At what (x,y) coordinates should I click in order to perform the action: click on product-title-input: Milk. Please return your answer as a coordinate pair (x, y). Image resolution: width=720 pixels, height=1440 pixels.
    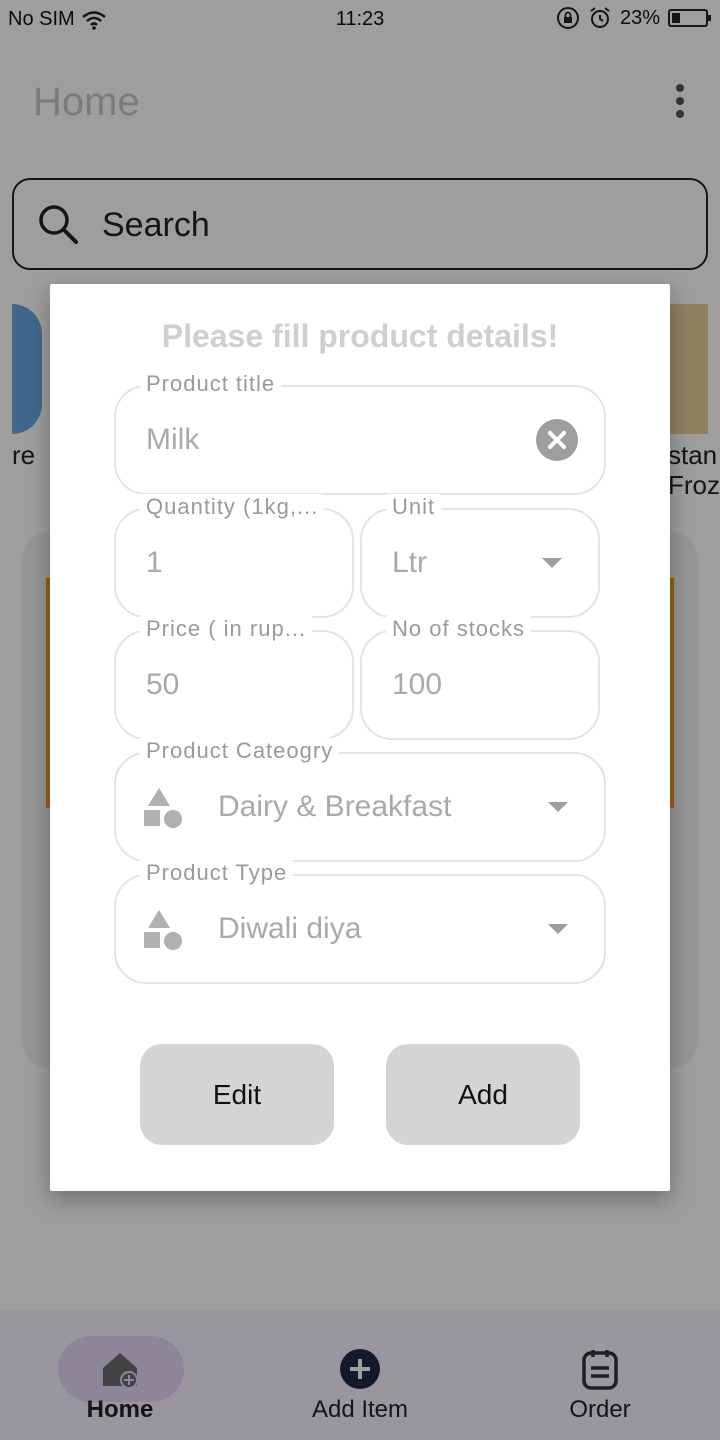
    Looking at the image, I should click on (172, 440).